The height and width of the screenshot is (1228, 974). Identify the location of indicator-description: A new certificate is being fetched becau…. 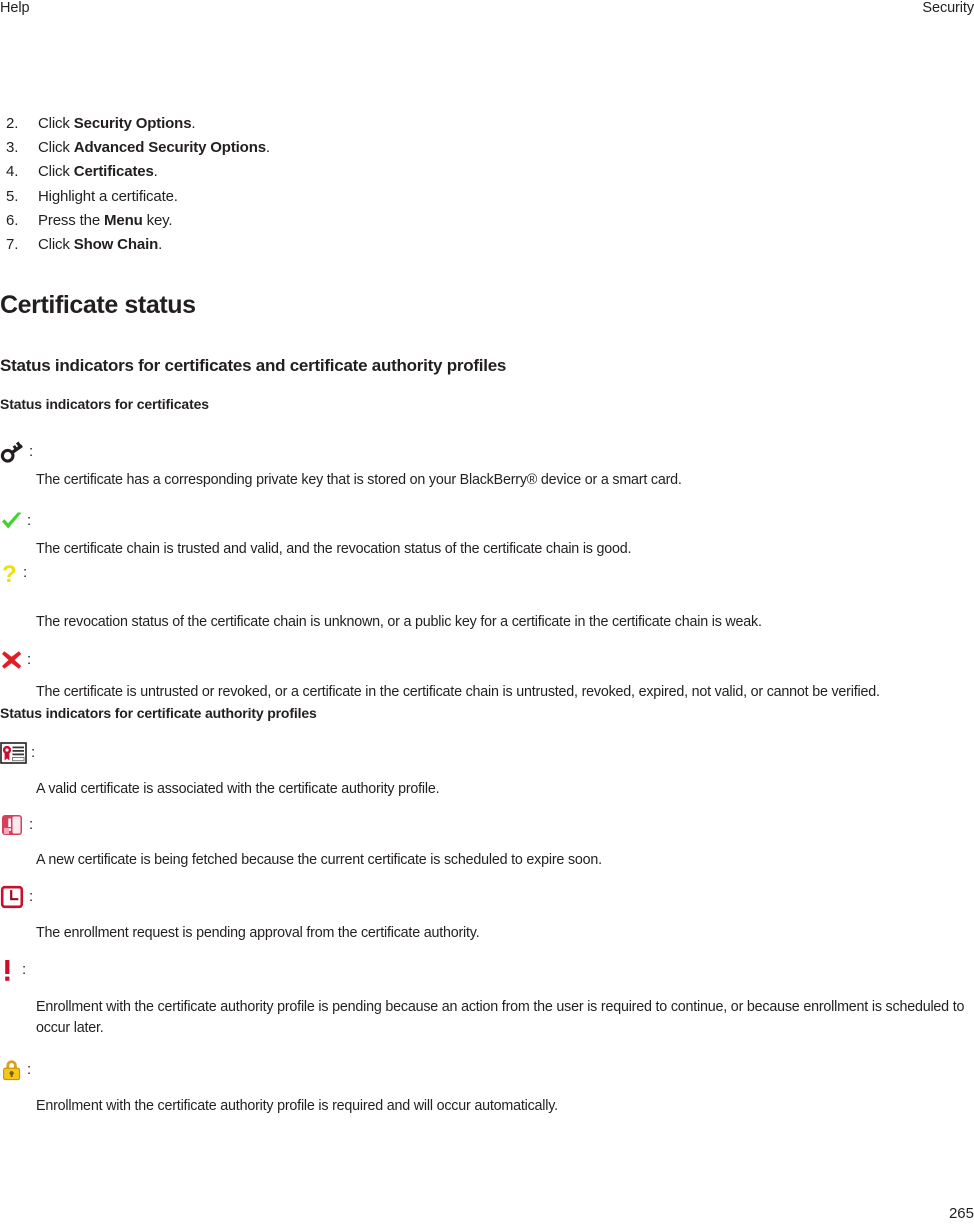
(319, 860).